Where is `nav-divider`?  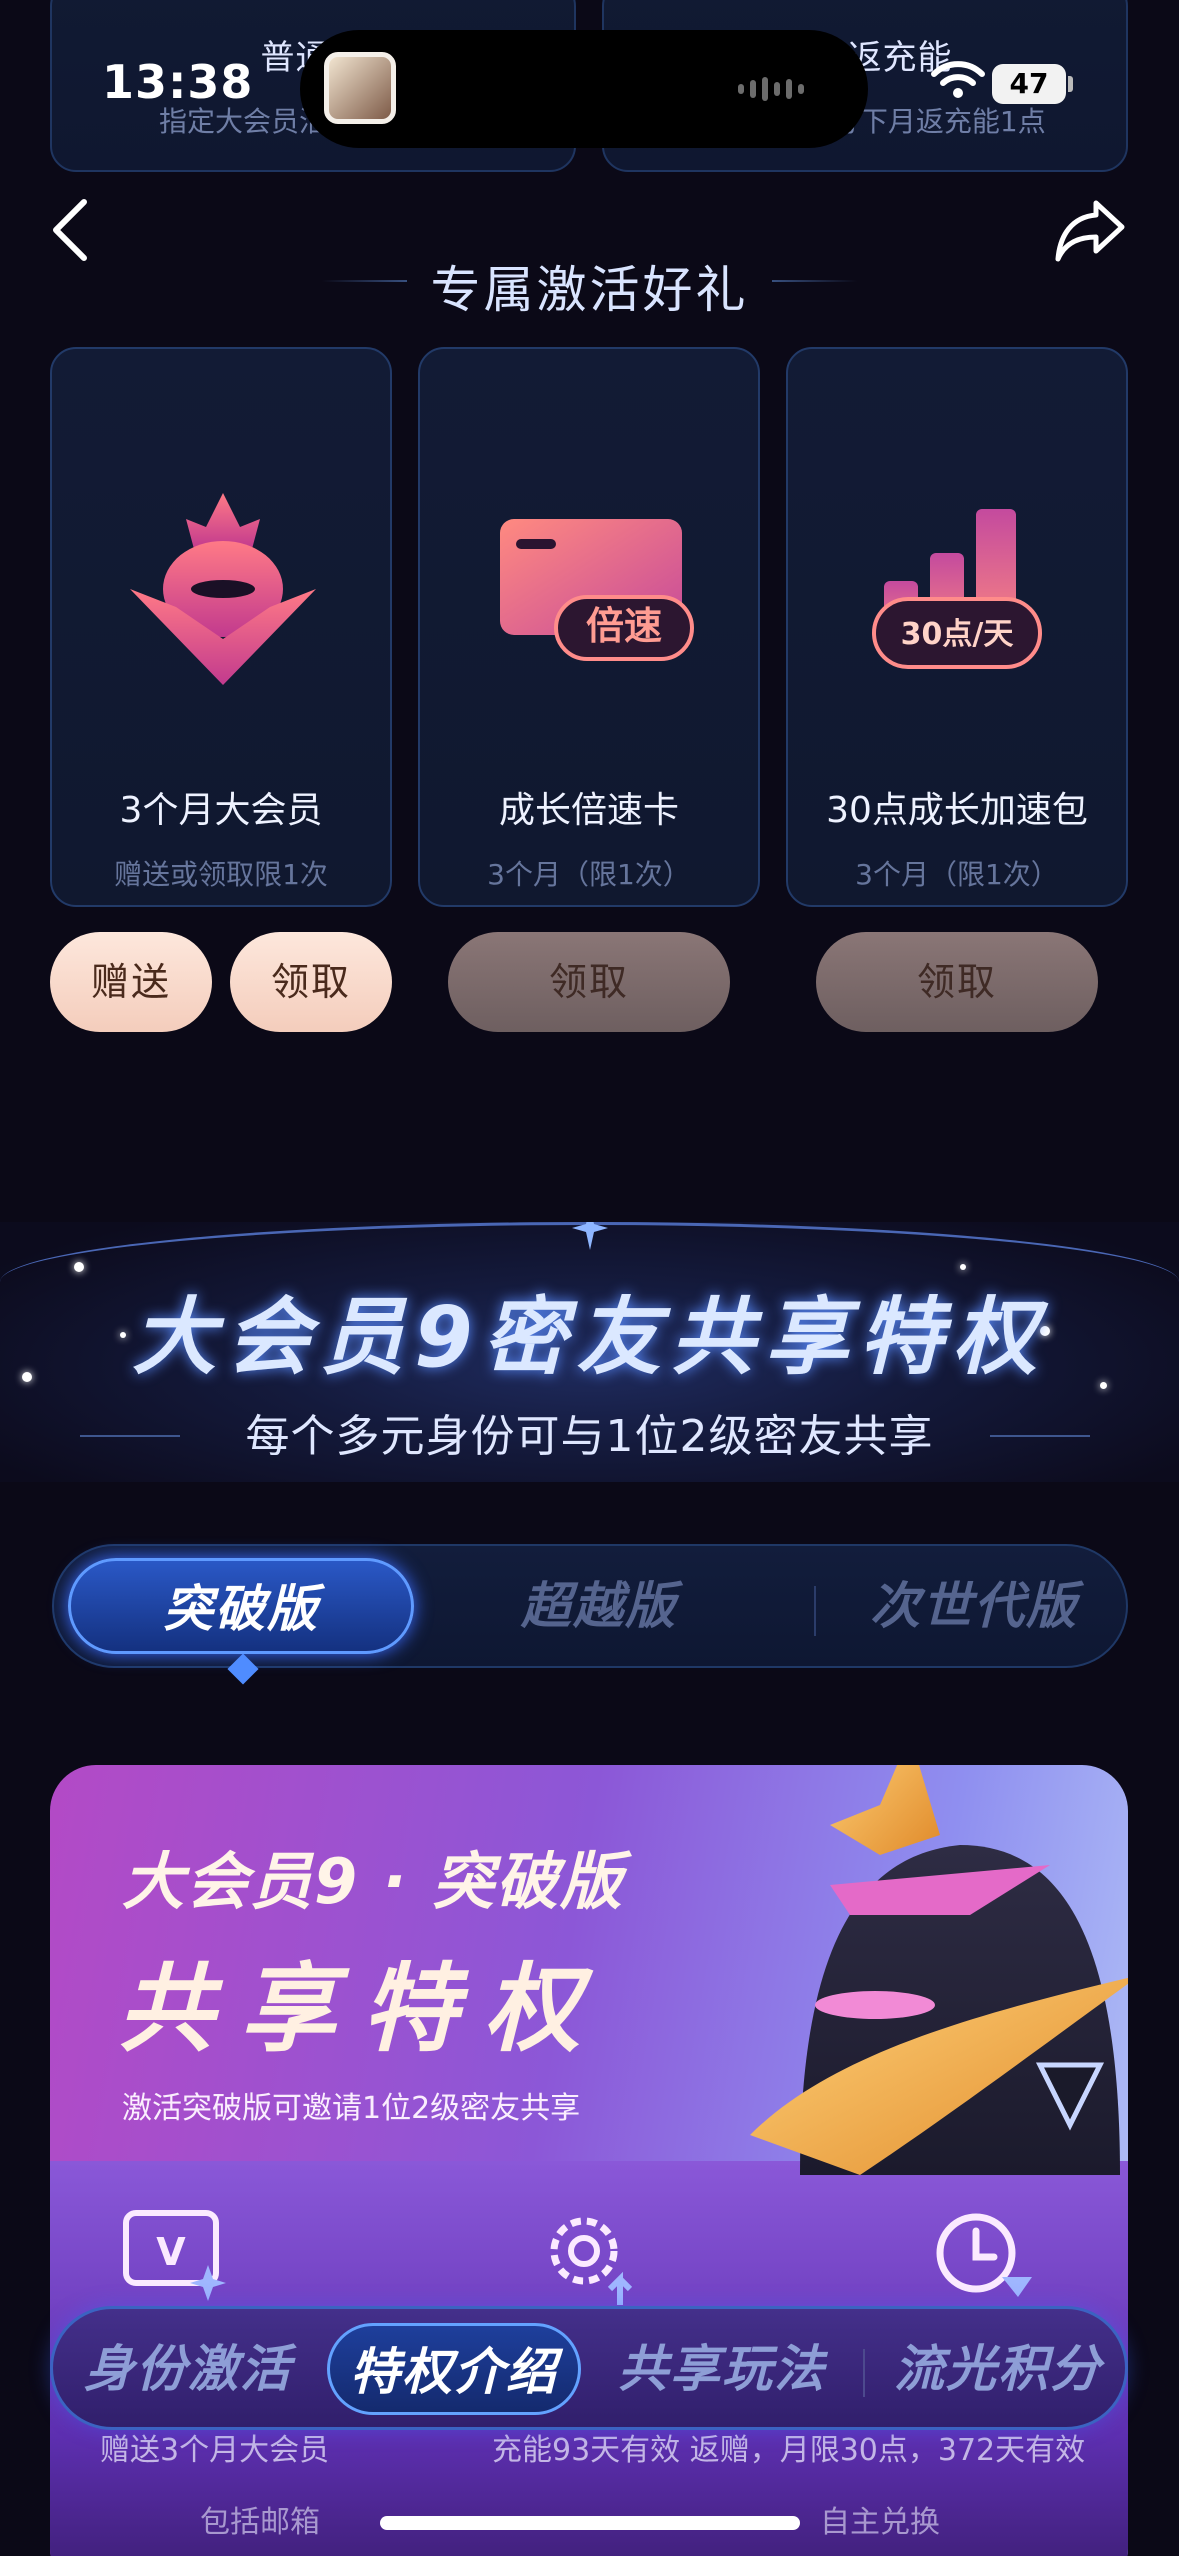 nav-divider is located at coordinates (864, 2373).